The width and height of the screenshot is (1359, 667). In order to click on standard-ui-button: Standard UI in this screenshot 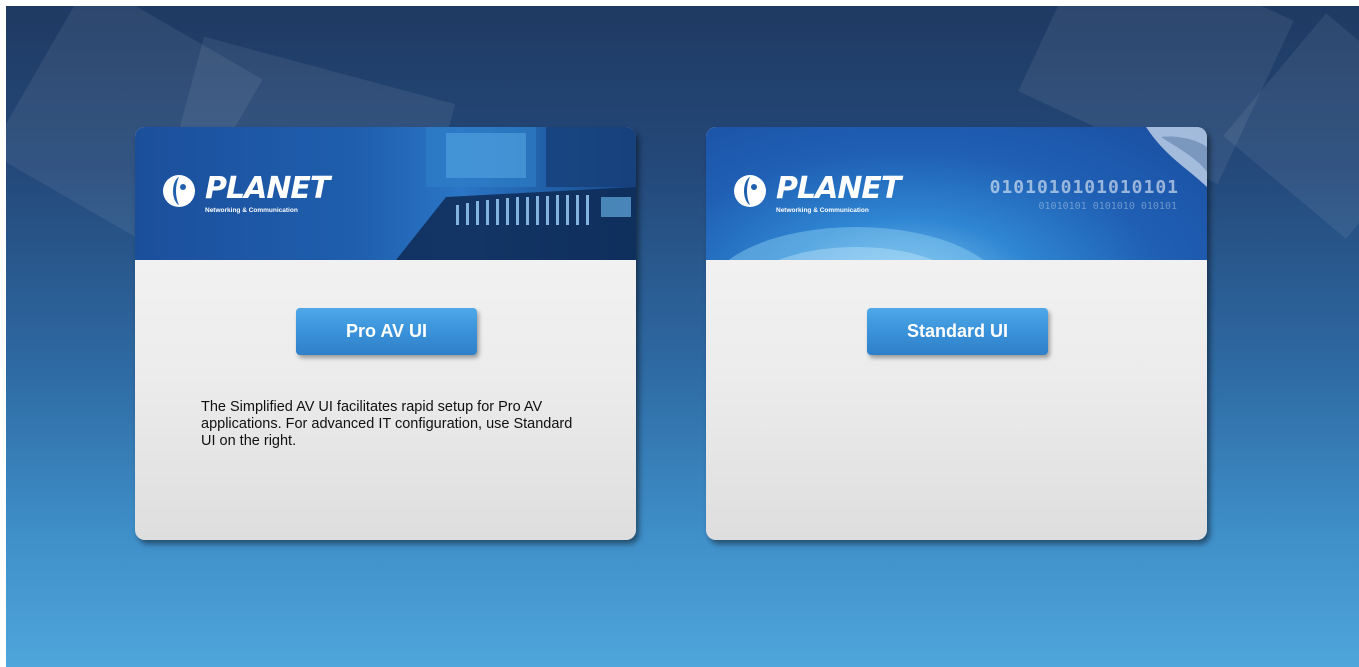, I will do `click(957, 331)`.